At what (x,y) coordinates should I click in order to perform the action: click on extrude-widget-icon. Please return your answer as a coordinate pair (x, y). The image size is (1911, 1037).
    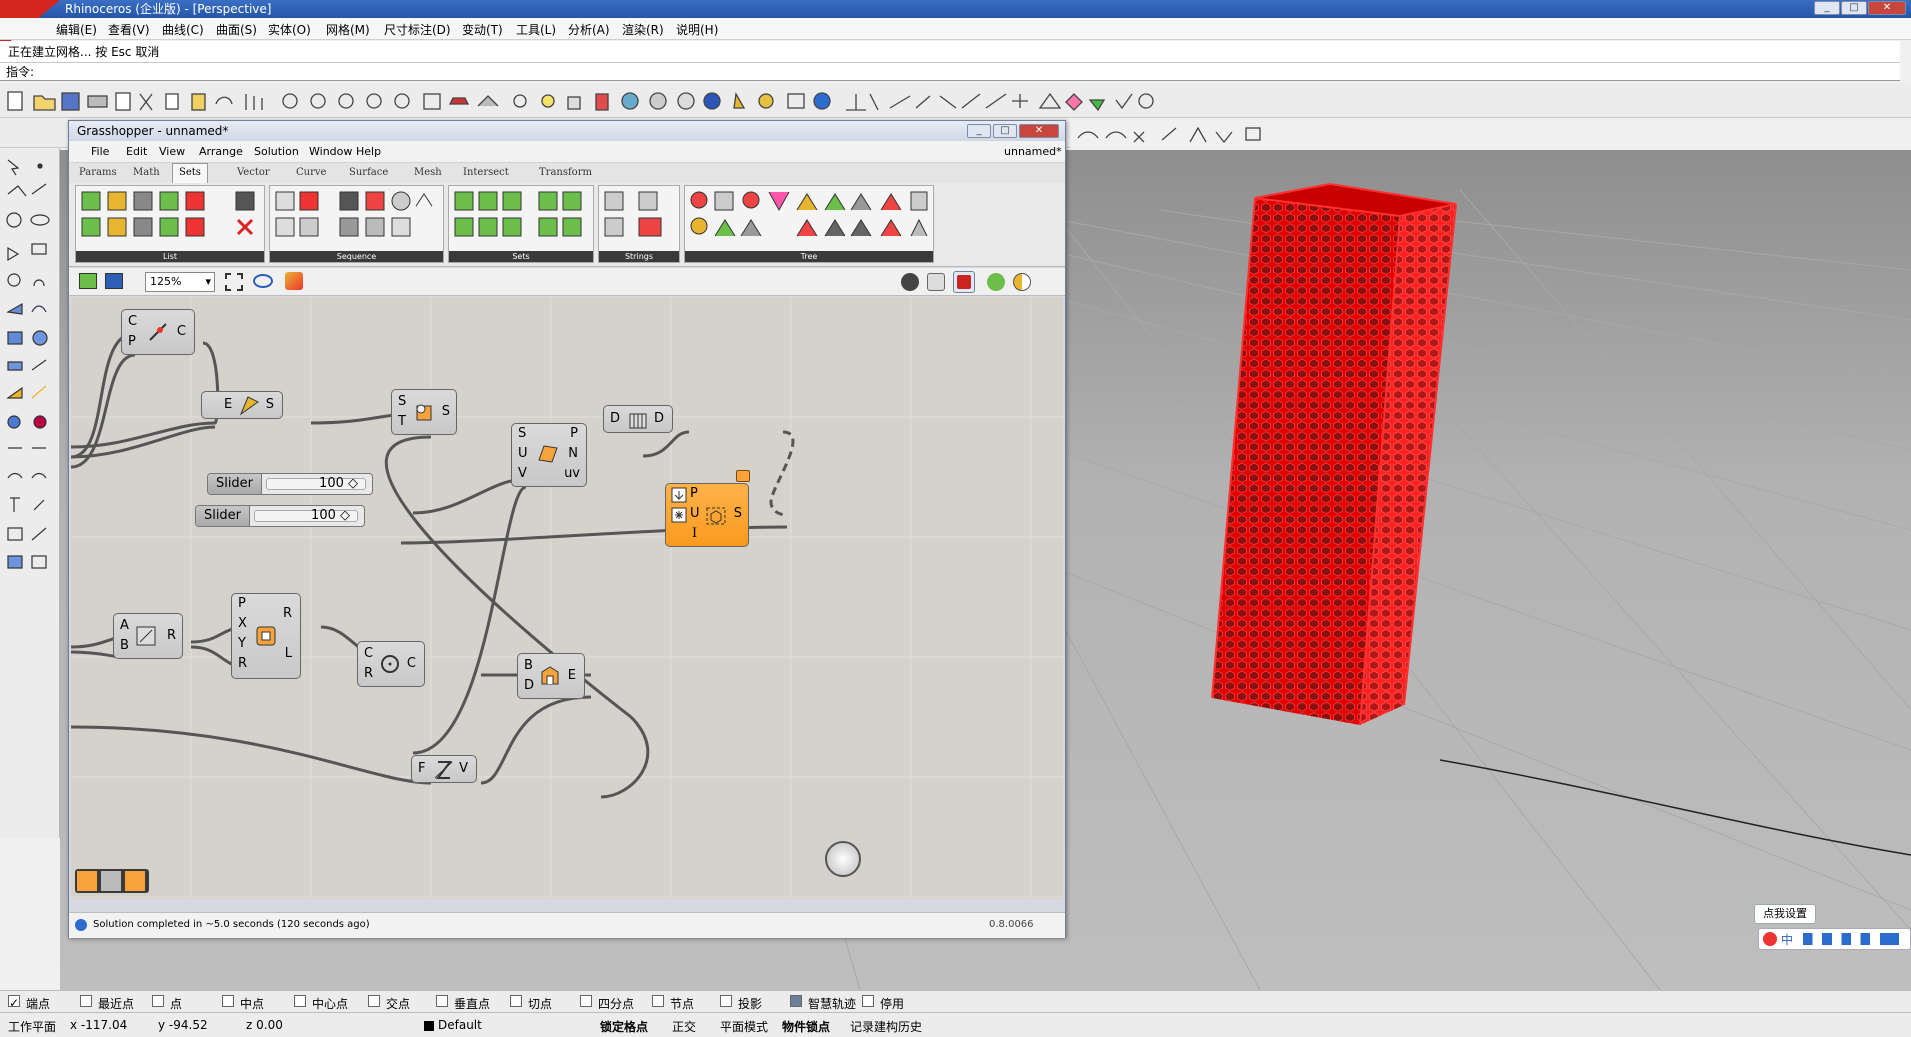
    Looking at the image, I should click on (135, 881).